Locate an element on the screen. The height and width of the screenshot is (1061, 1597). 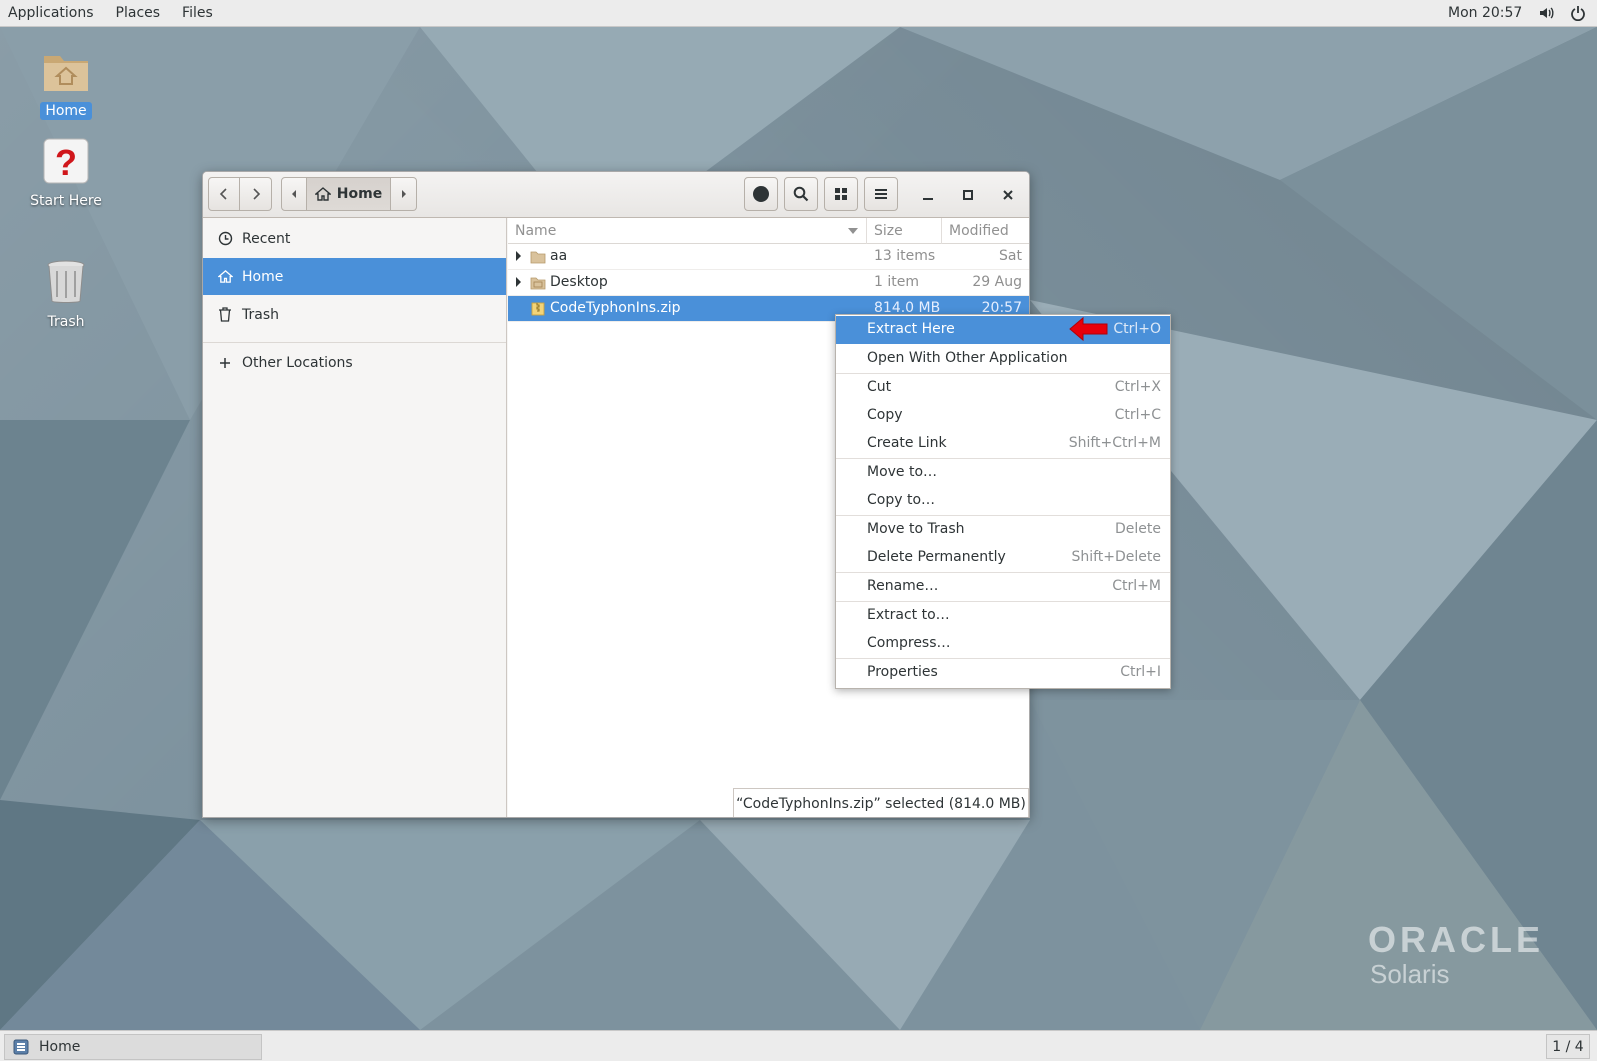
file-modified: Sat is located at coordinates (1010, 256).